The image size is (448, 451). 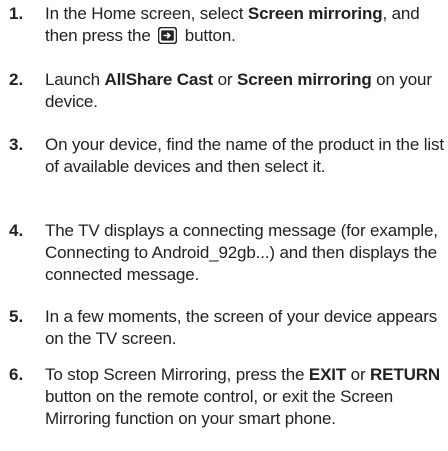 I want to click on return-button-term: RETURN, so click(x=405, y=374).